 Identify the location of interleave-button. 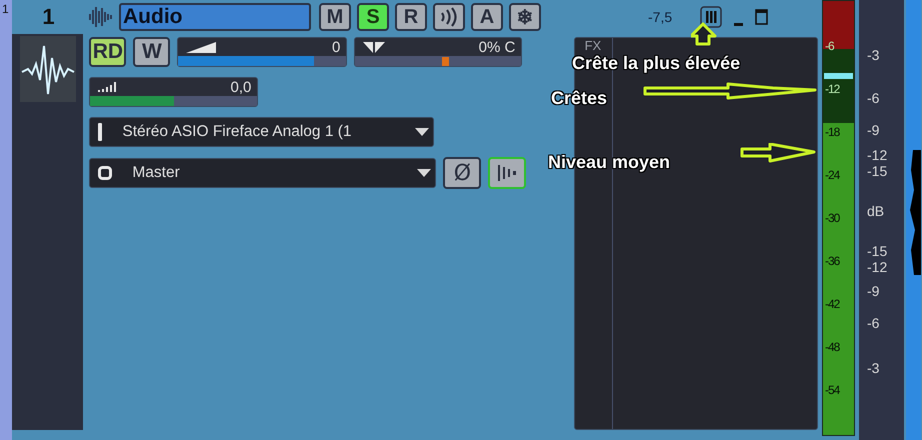
(507, 173).